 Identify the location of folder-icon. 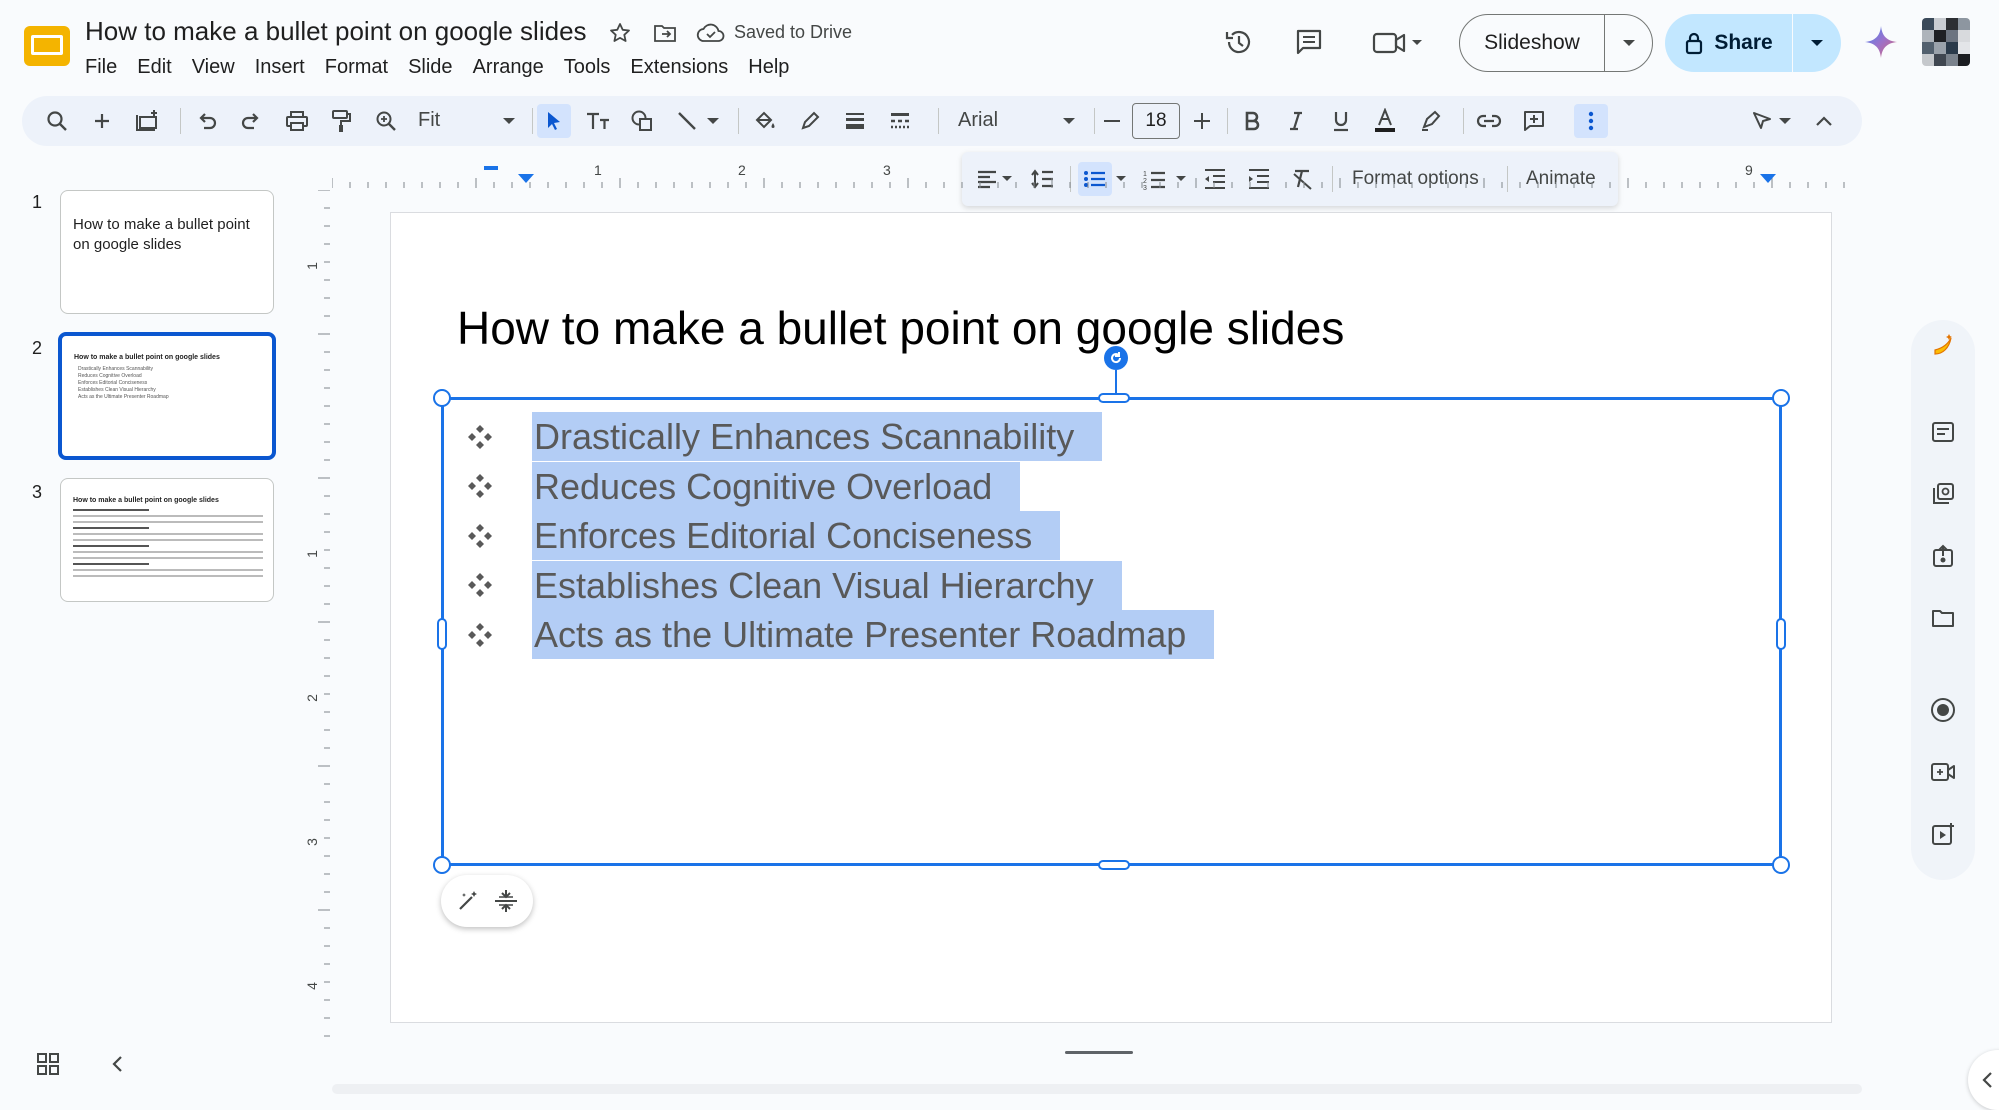
(1943, 618).